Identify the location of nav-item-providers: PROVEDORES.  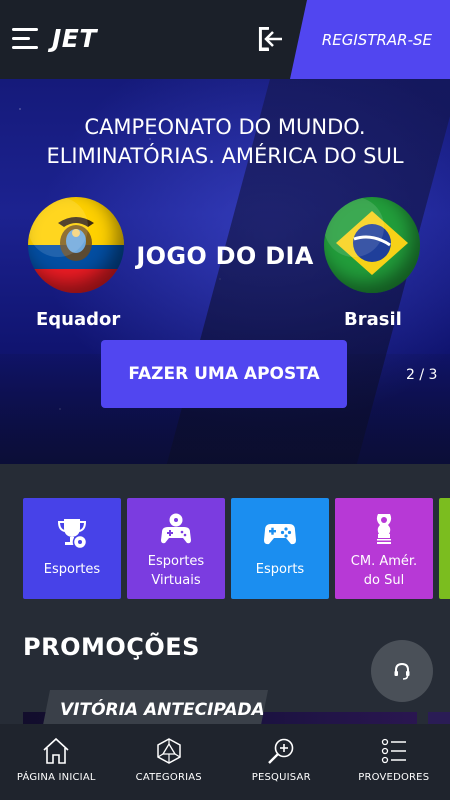
(394, 762).